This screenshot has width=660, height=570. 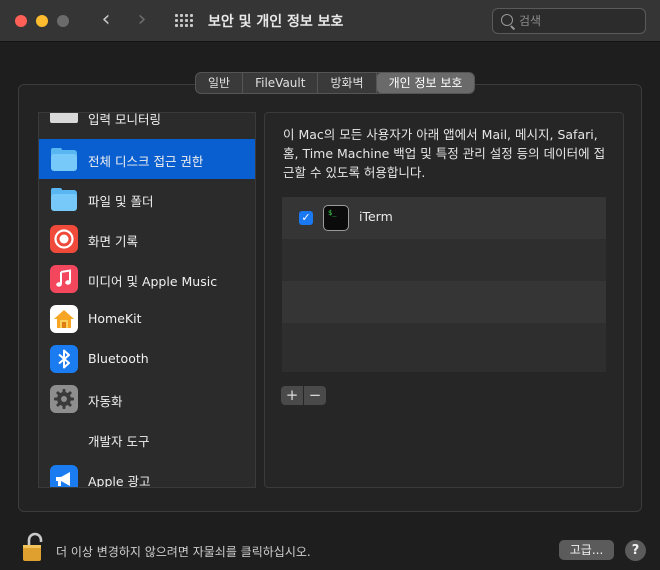 I want to click on chevron-right-icon: ›, so click(x=142, y=20).